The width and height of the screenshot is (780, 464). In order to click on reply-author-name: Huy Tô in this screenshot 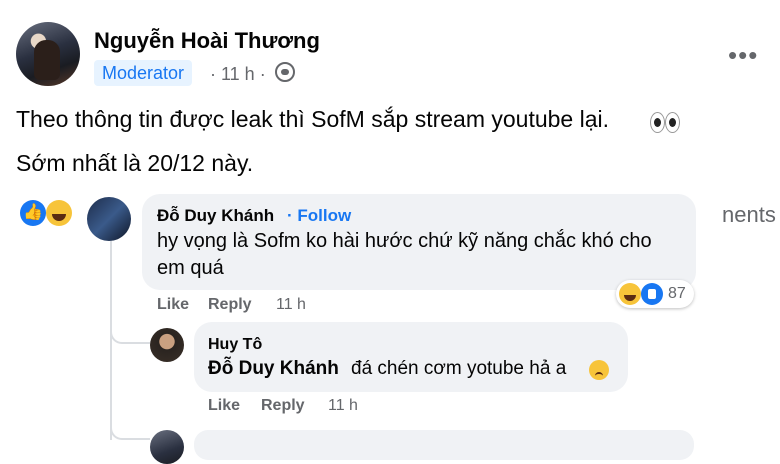, I will do `click(235, 345)`.